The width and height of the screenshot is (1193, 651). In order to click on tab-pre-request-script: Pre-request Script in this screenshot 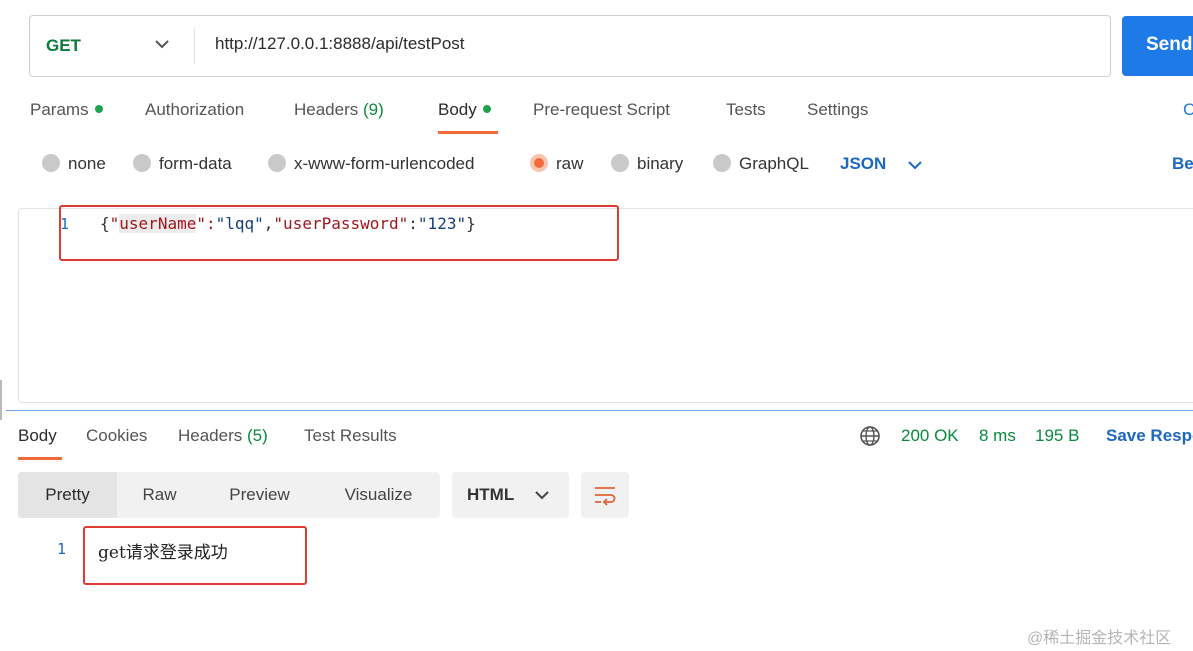, I will do `click(601, 110)`.